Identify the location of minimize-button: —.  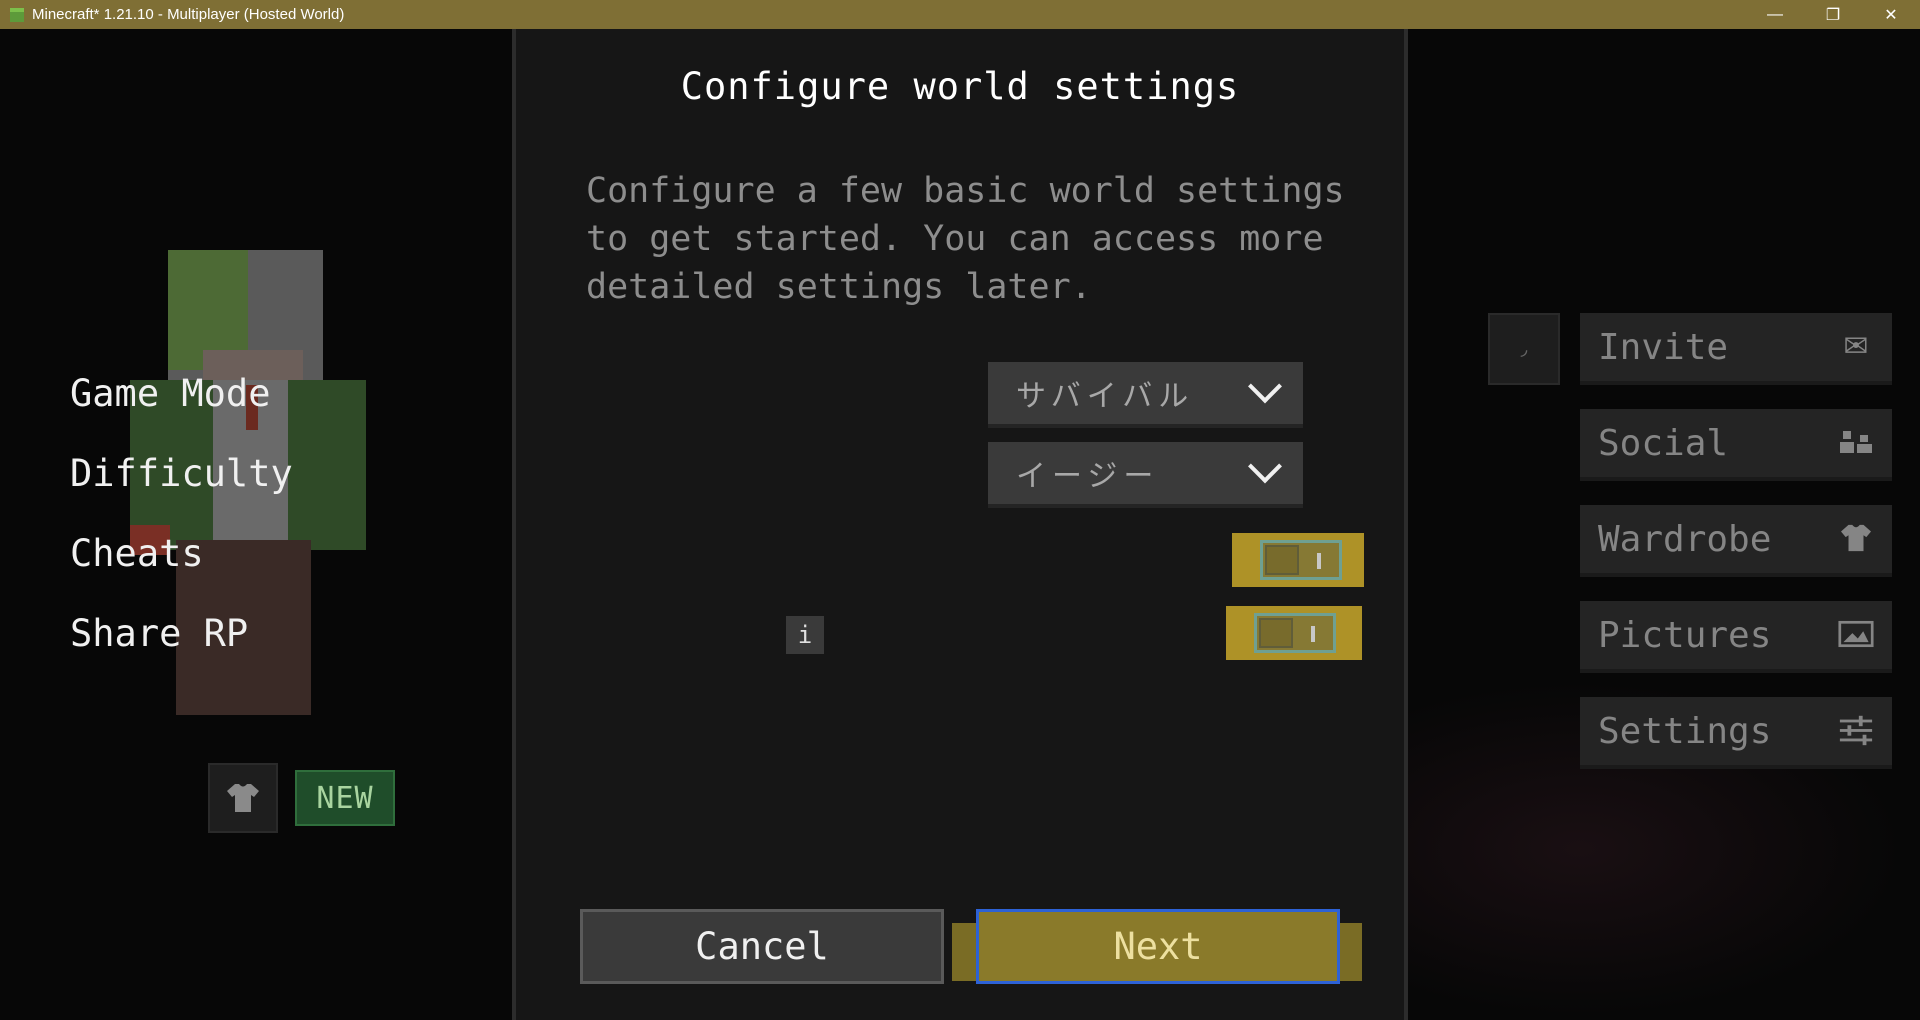
(1775, 14).